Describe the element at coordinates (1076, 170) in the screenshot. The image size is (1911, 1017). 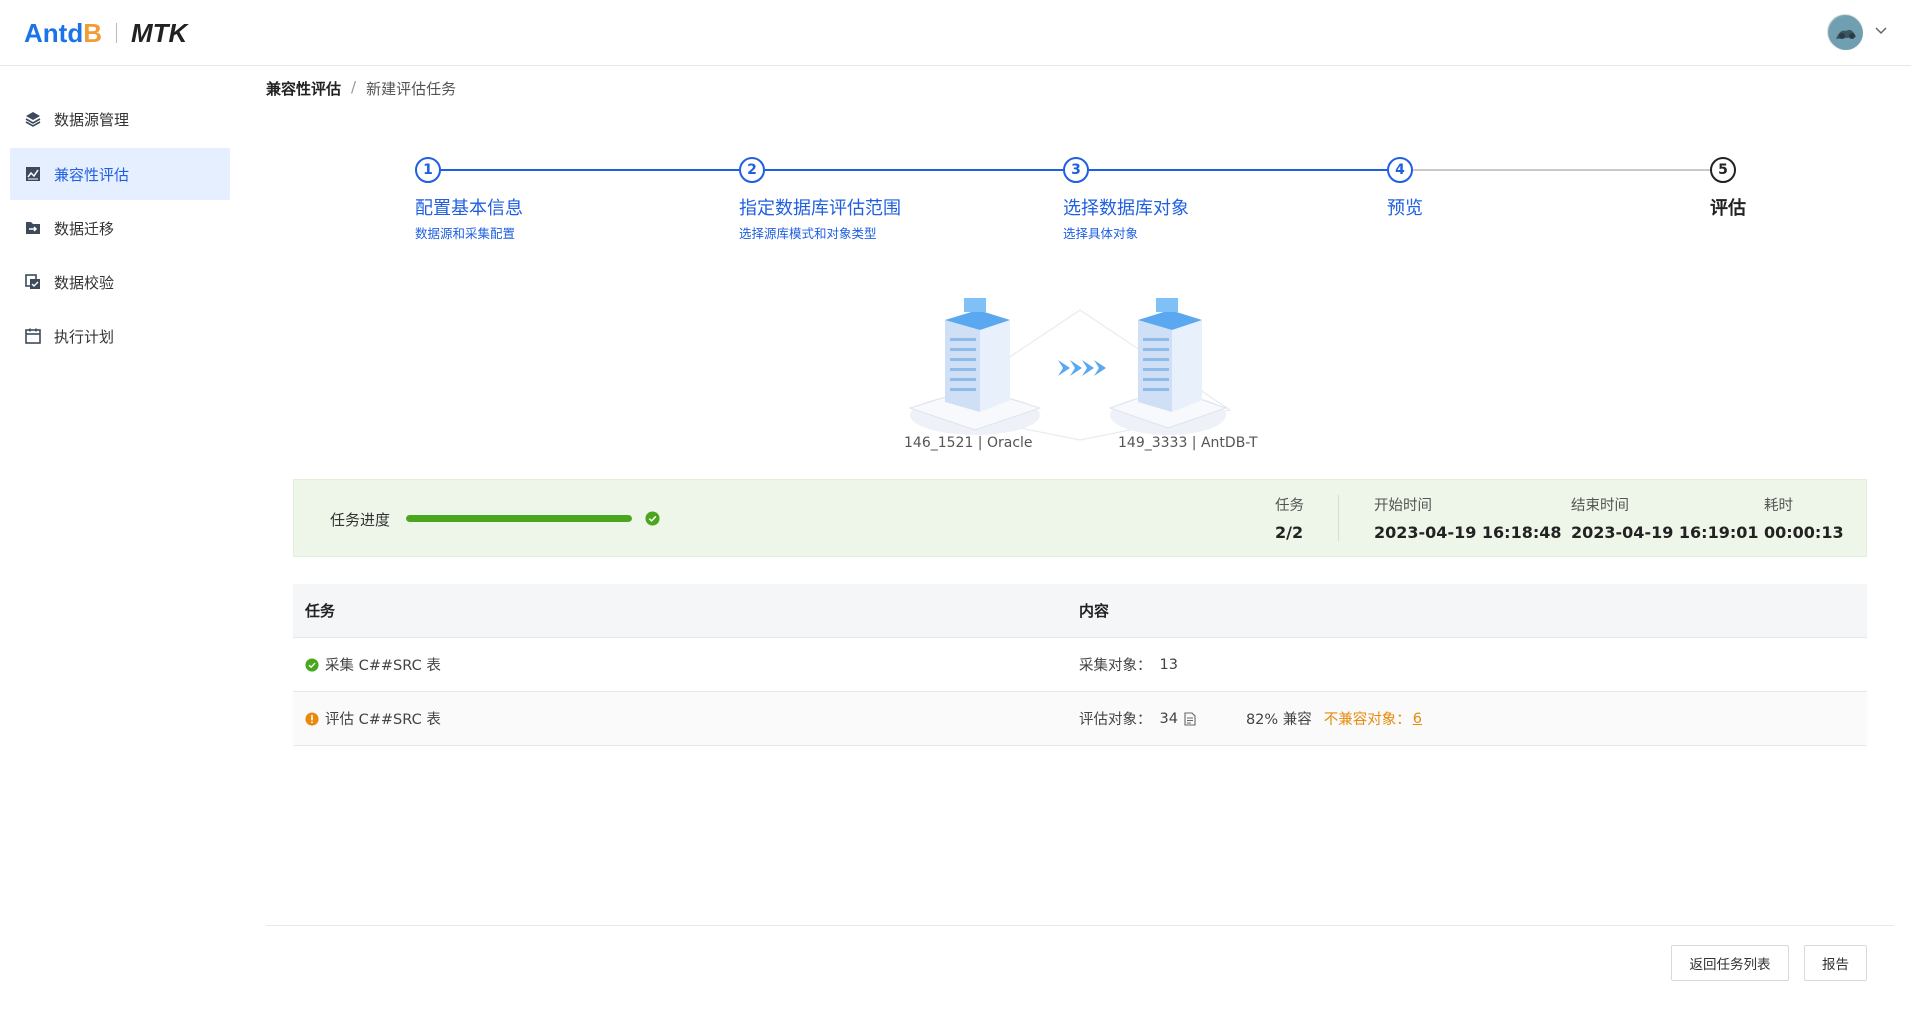
I see `step-3-circle: 3` at that location.